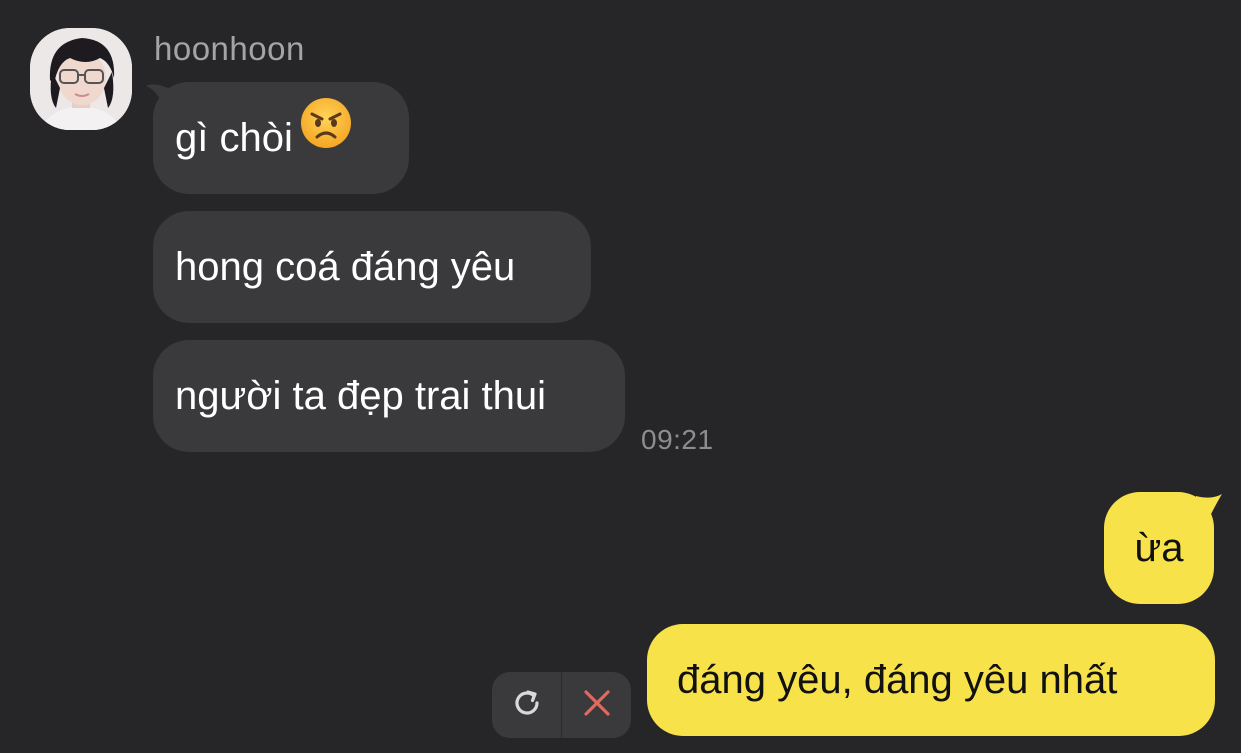  I want to click on retry-button, so click(526, 705).